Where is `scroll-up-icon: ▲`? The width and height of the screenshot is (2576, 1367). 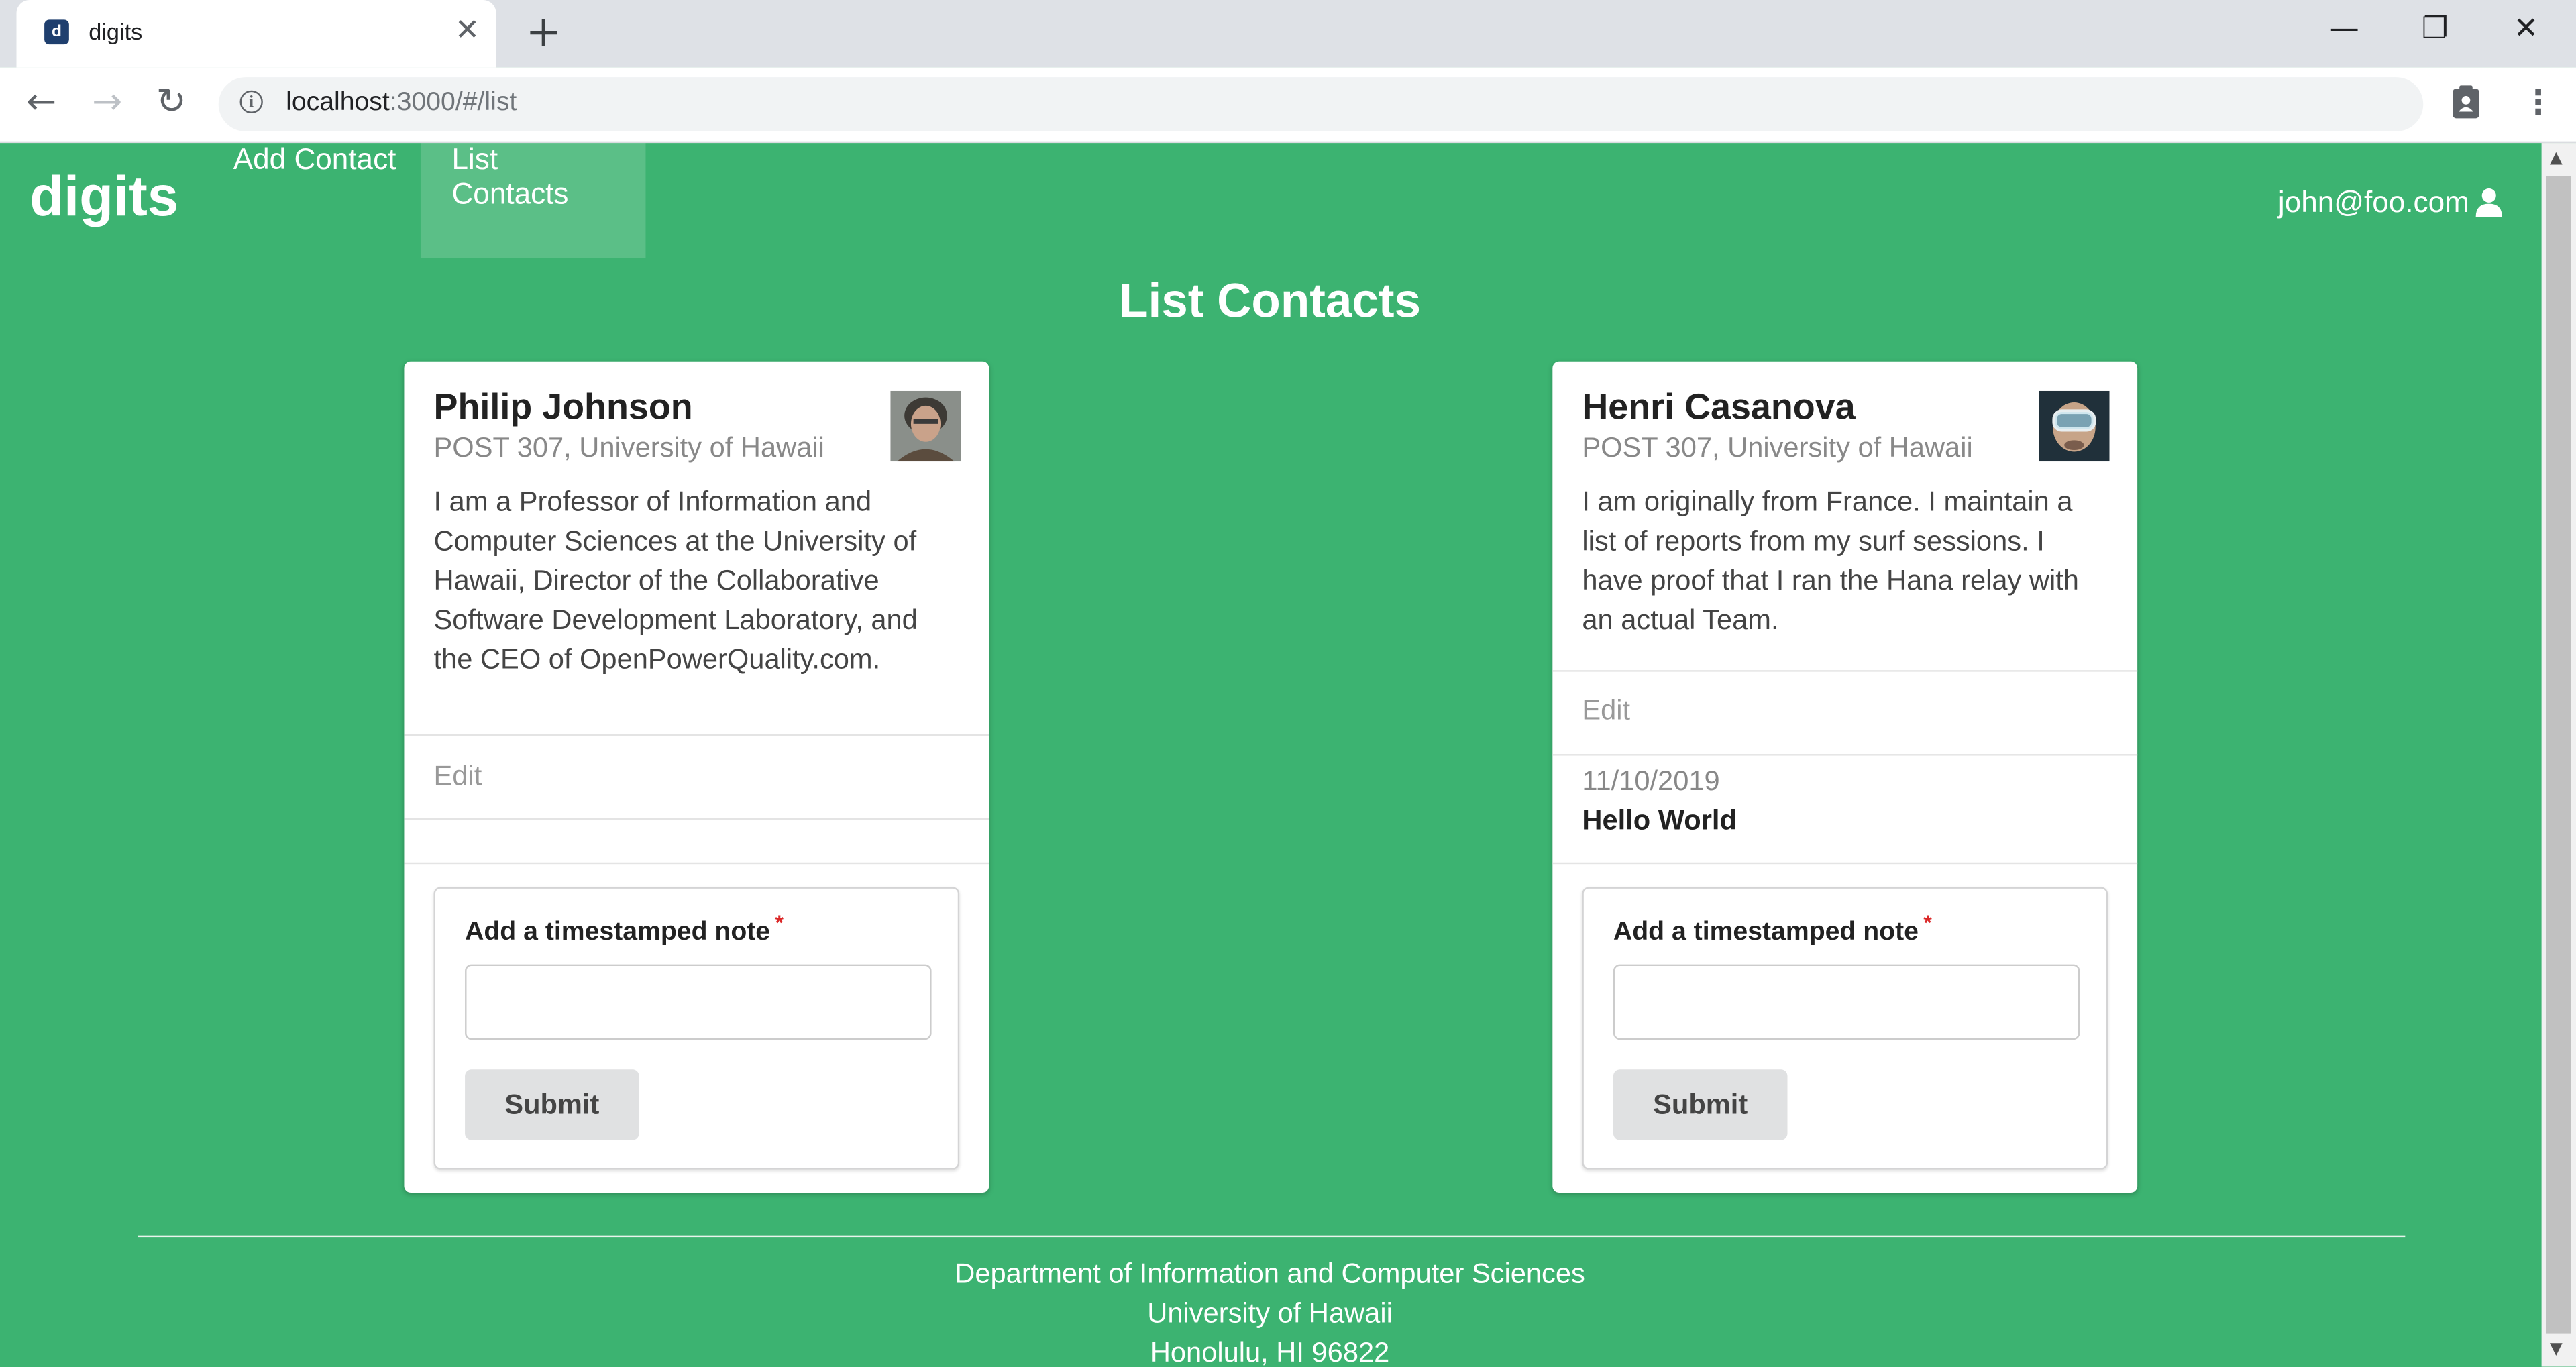 scroll-up-icon: ▲ is located at coordinates (2556, 159).